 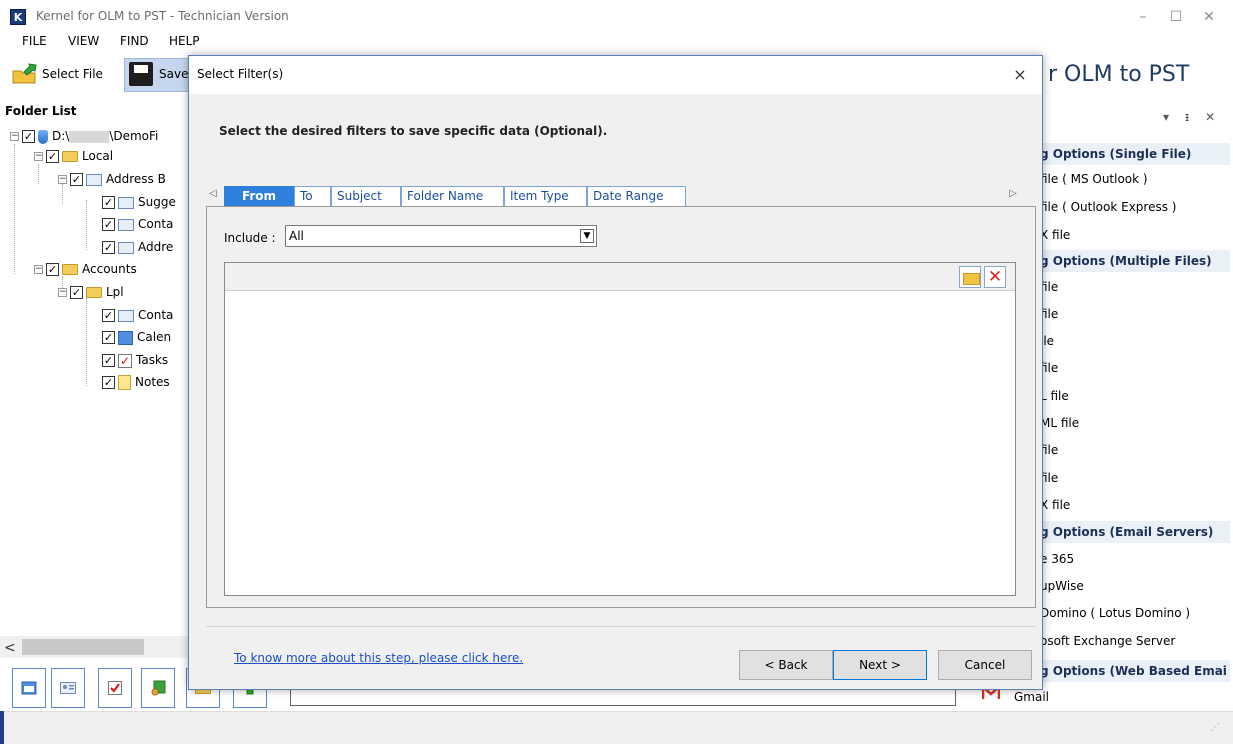 What do you see at coordinates (68, 688) in the screenshot?
I see `nav-contacts-button` at bounding box center [68, 688].